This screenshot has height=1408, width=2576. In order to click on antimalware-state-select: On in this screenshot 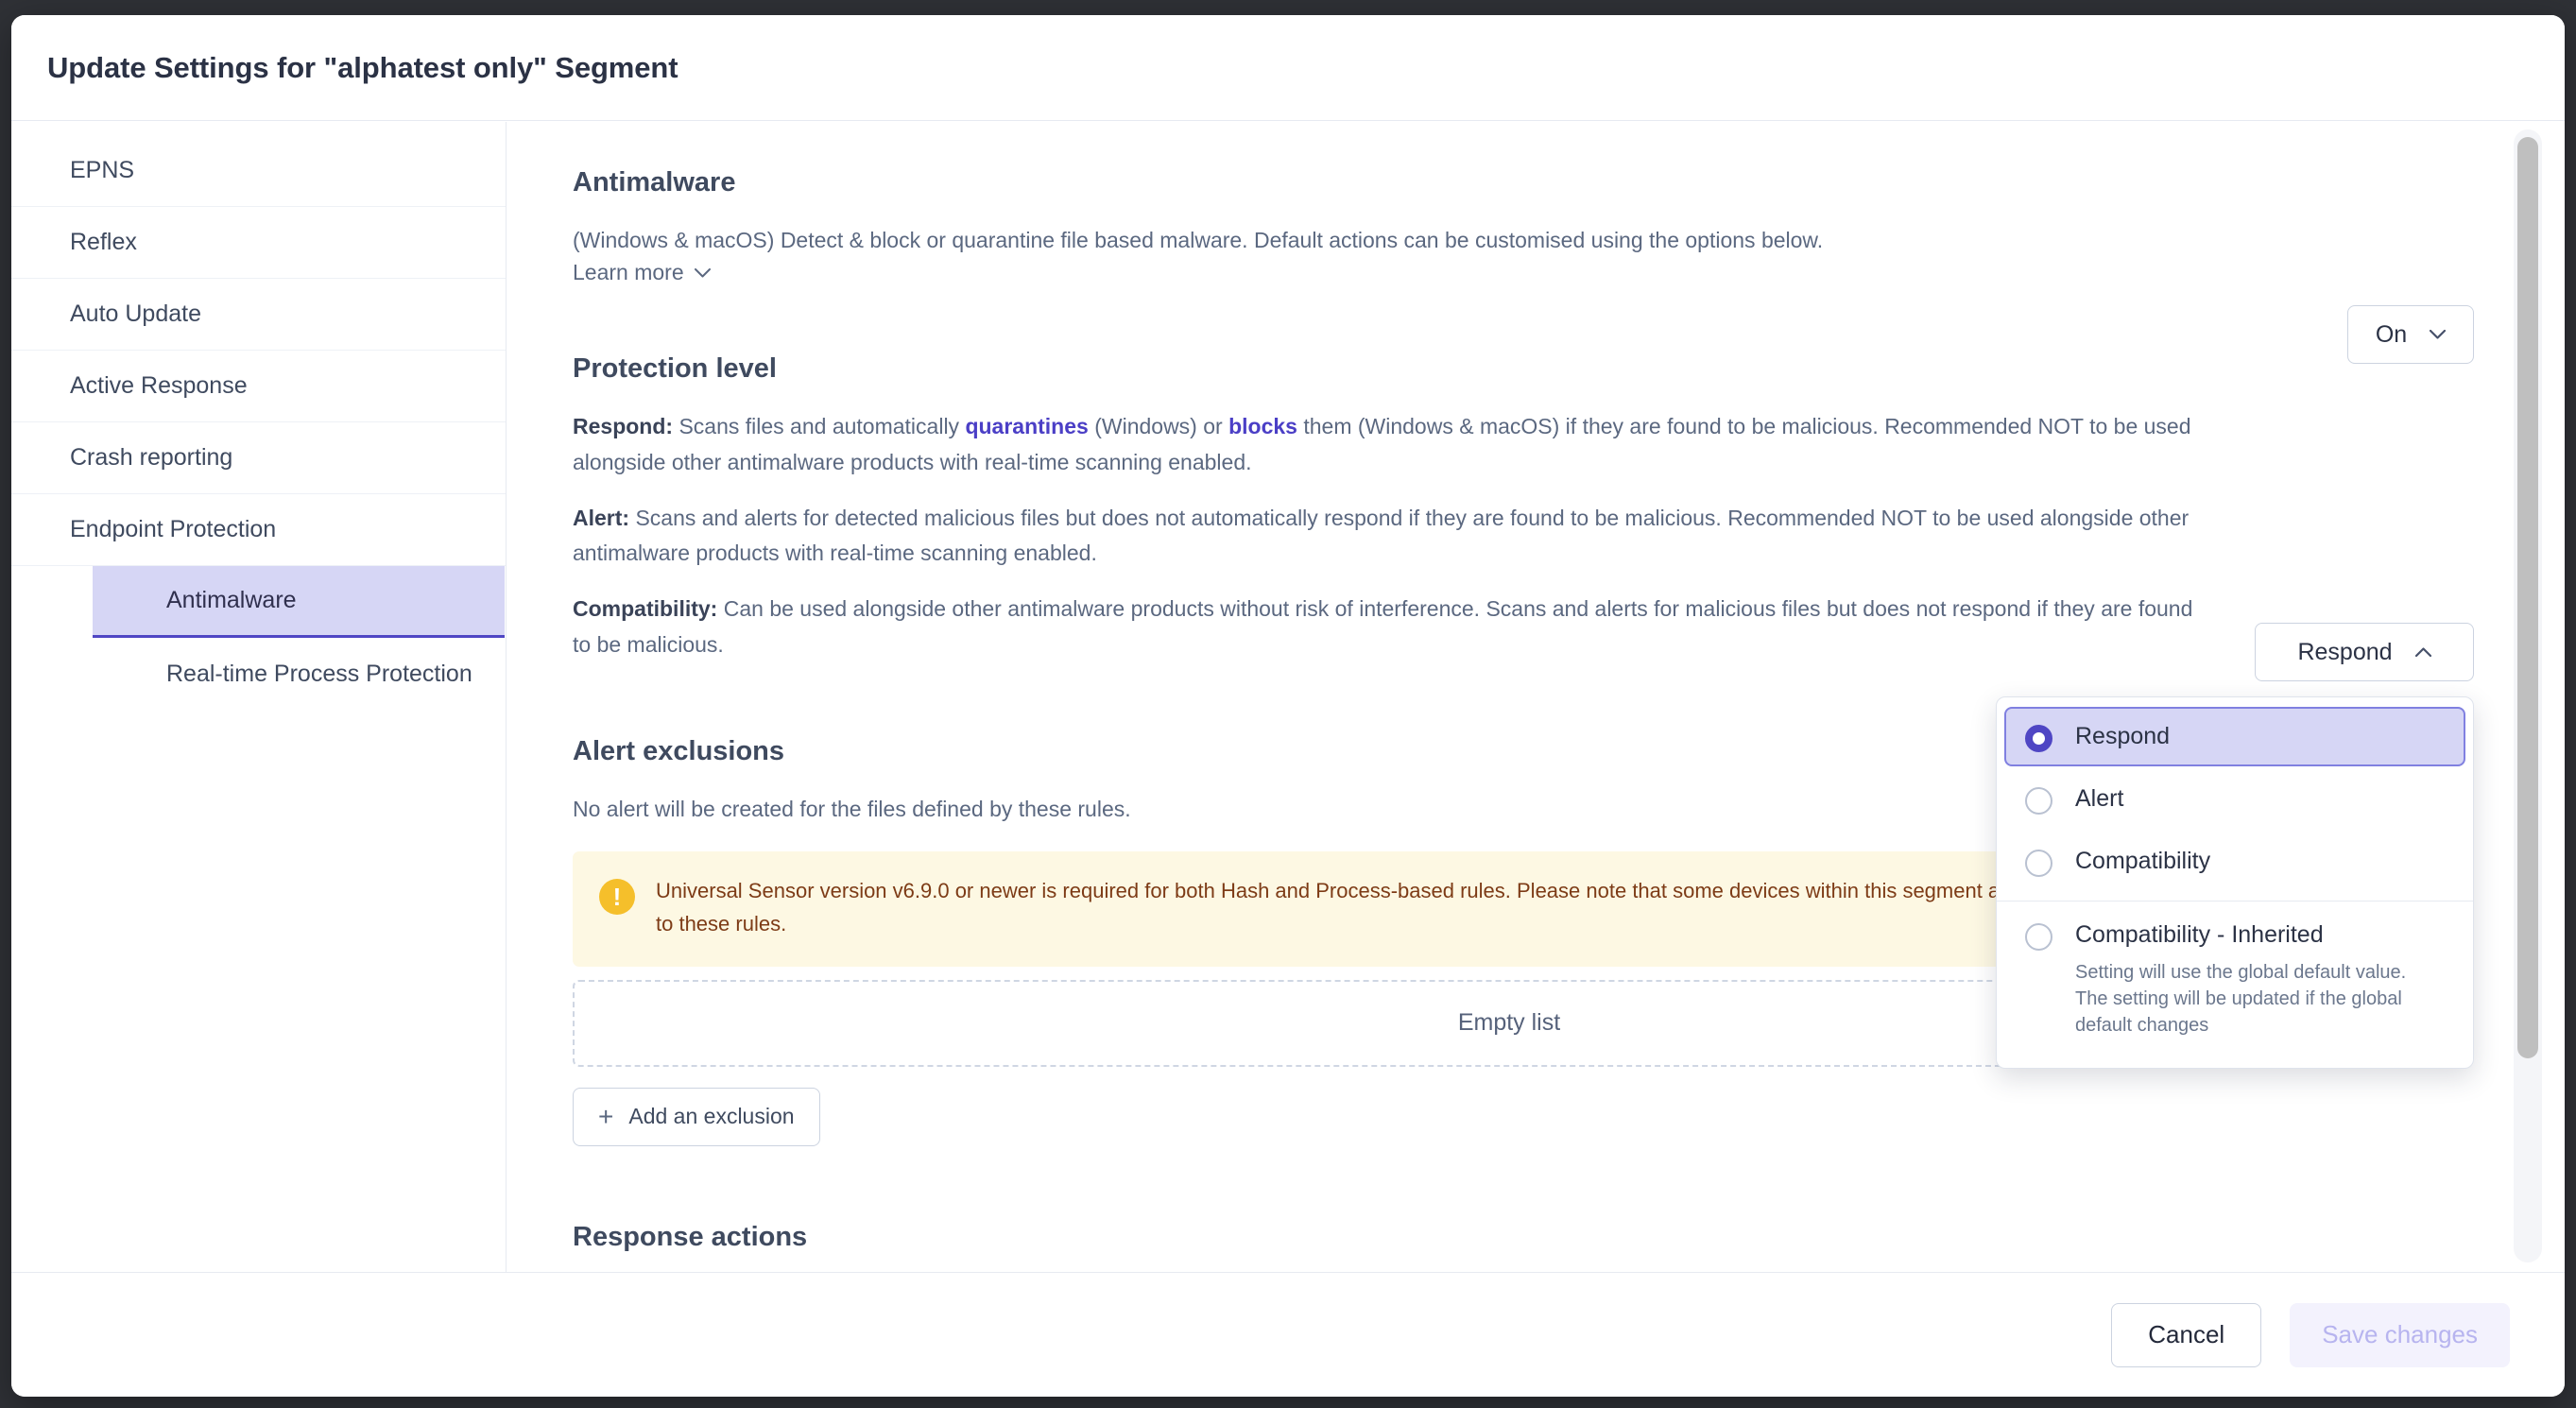, I will do `click(2410, 334)`.